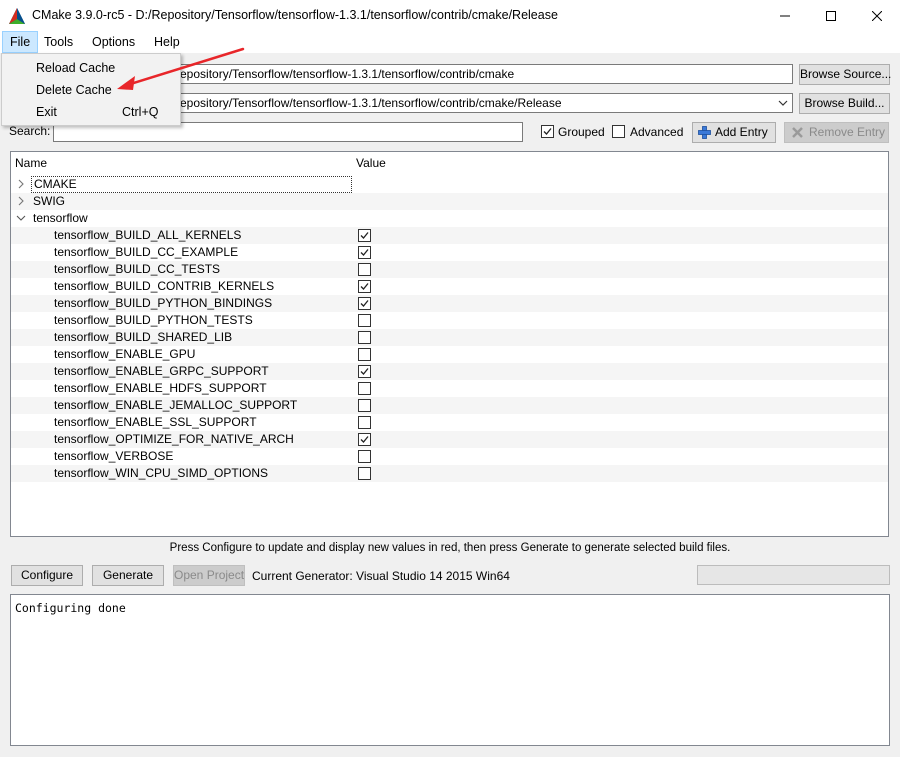  I want to click on entry-name: tensorflow_ENABLE_JEMALLOC_SUPPORT, so click(176, 405).